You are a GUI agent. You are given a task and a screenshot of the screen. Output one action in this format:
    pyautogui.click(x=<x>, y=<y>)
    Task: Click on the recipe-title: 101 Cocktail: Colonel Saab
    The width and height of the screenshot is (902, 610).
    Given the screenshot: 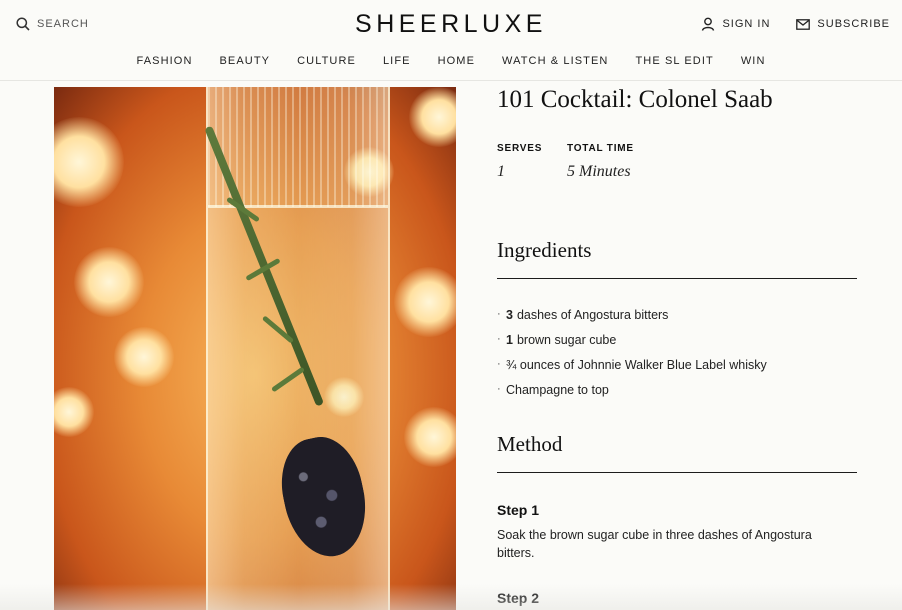 What is the action you would take?
    pyautogui.click(x=635, y=99)
    